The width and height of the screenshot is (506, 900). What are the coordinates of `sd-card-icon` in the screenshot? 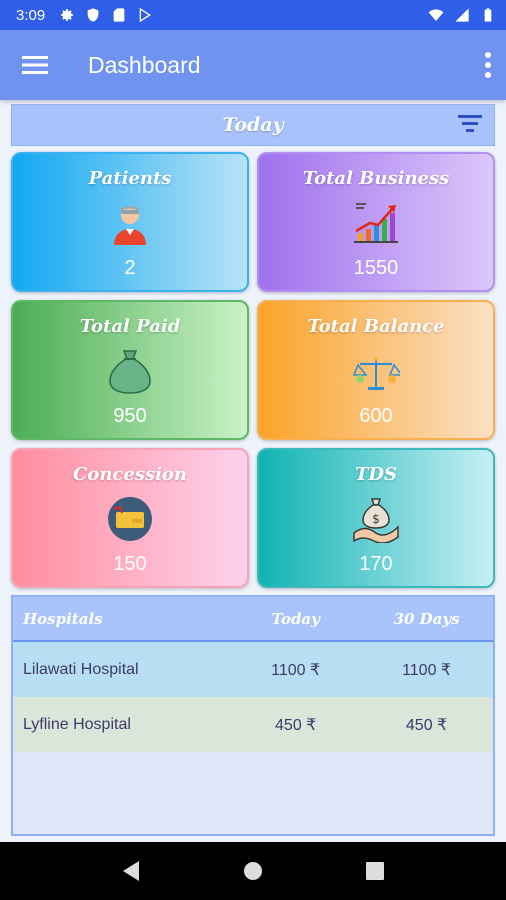 It's located at (119, 15).